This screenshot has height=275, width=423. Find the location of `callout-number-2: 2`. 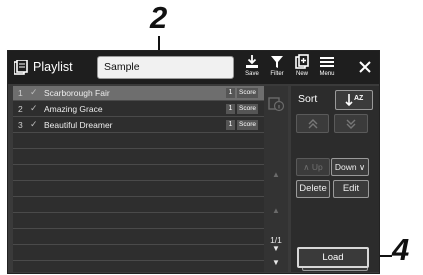

callout-number-2: 2 is located at coordinates (159, 17).